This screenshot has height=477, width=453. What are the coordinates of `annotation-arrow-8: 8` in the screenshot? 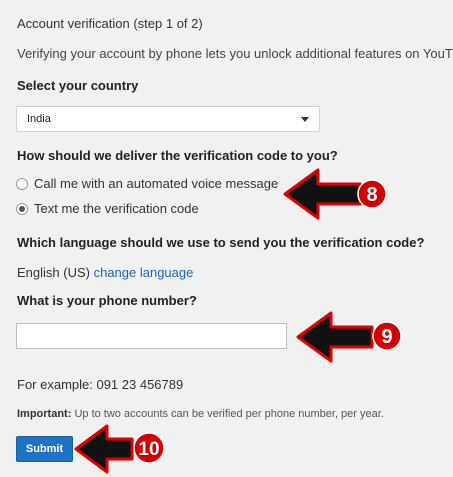 It's located at (335, 194).